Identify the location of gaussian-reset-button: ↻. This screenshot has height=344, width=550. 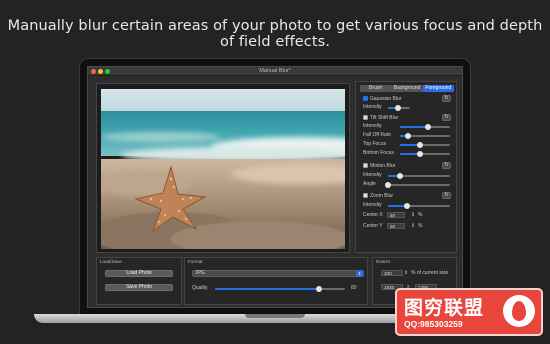
(446, 98).